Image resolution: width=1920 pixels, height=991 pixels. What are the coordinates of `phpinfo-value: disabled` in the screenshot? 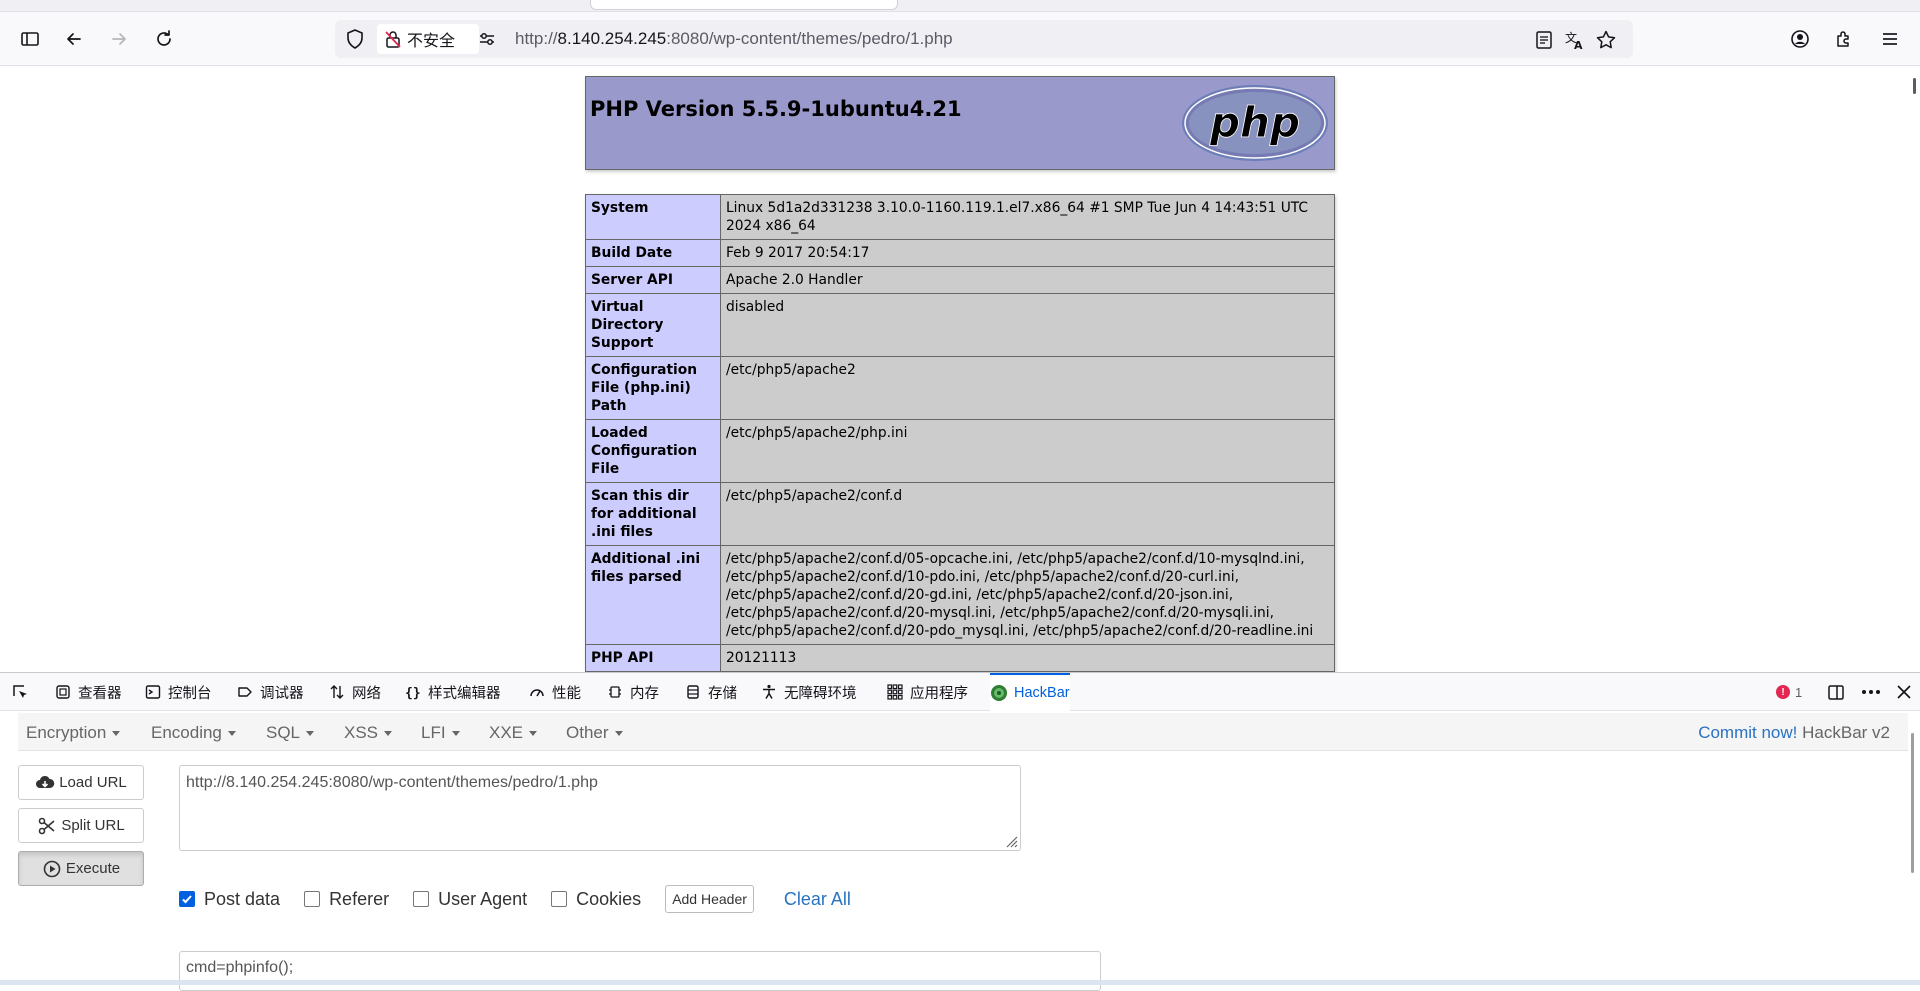 It's located at (1027, 325).